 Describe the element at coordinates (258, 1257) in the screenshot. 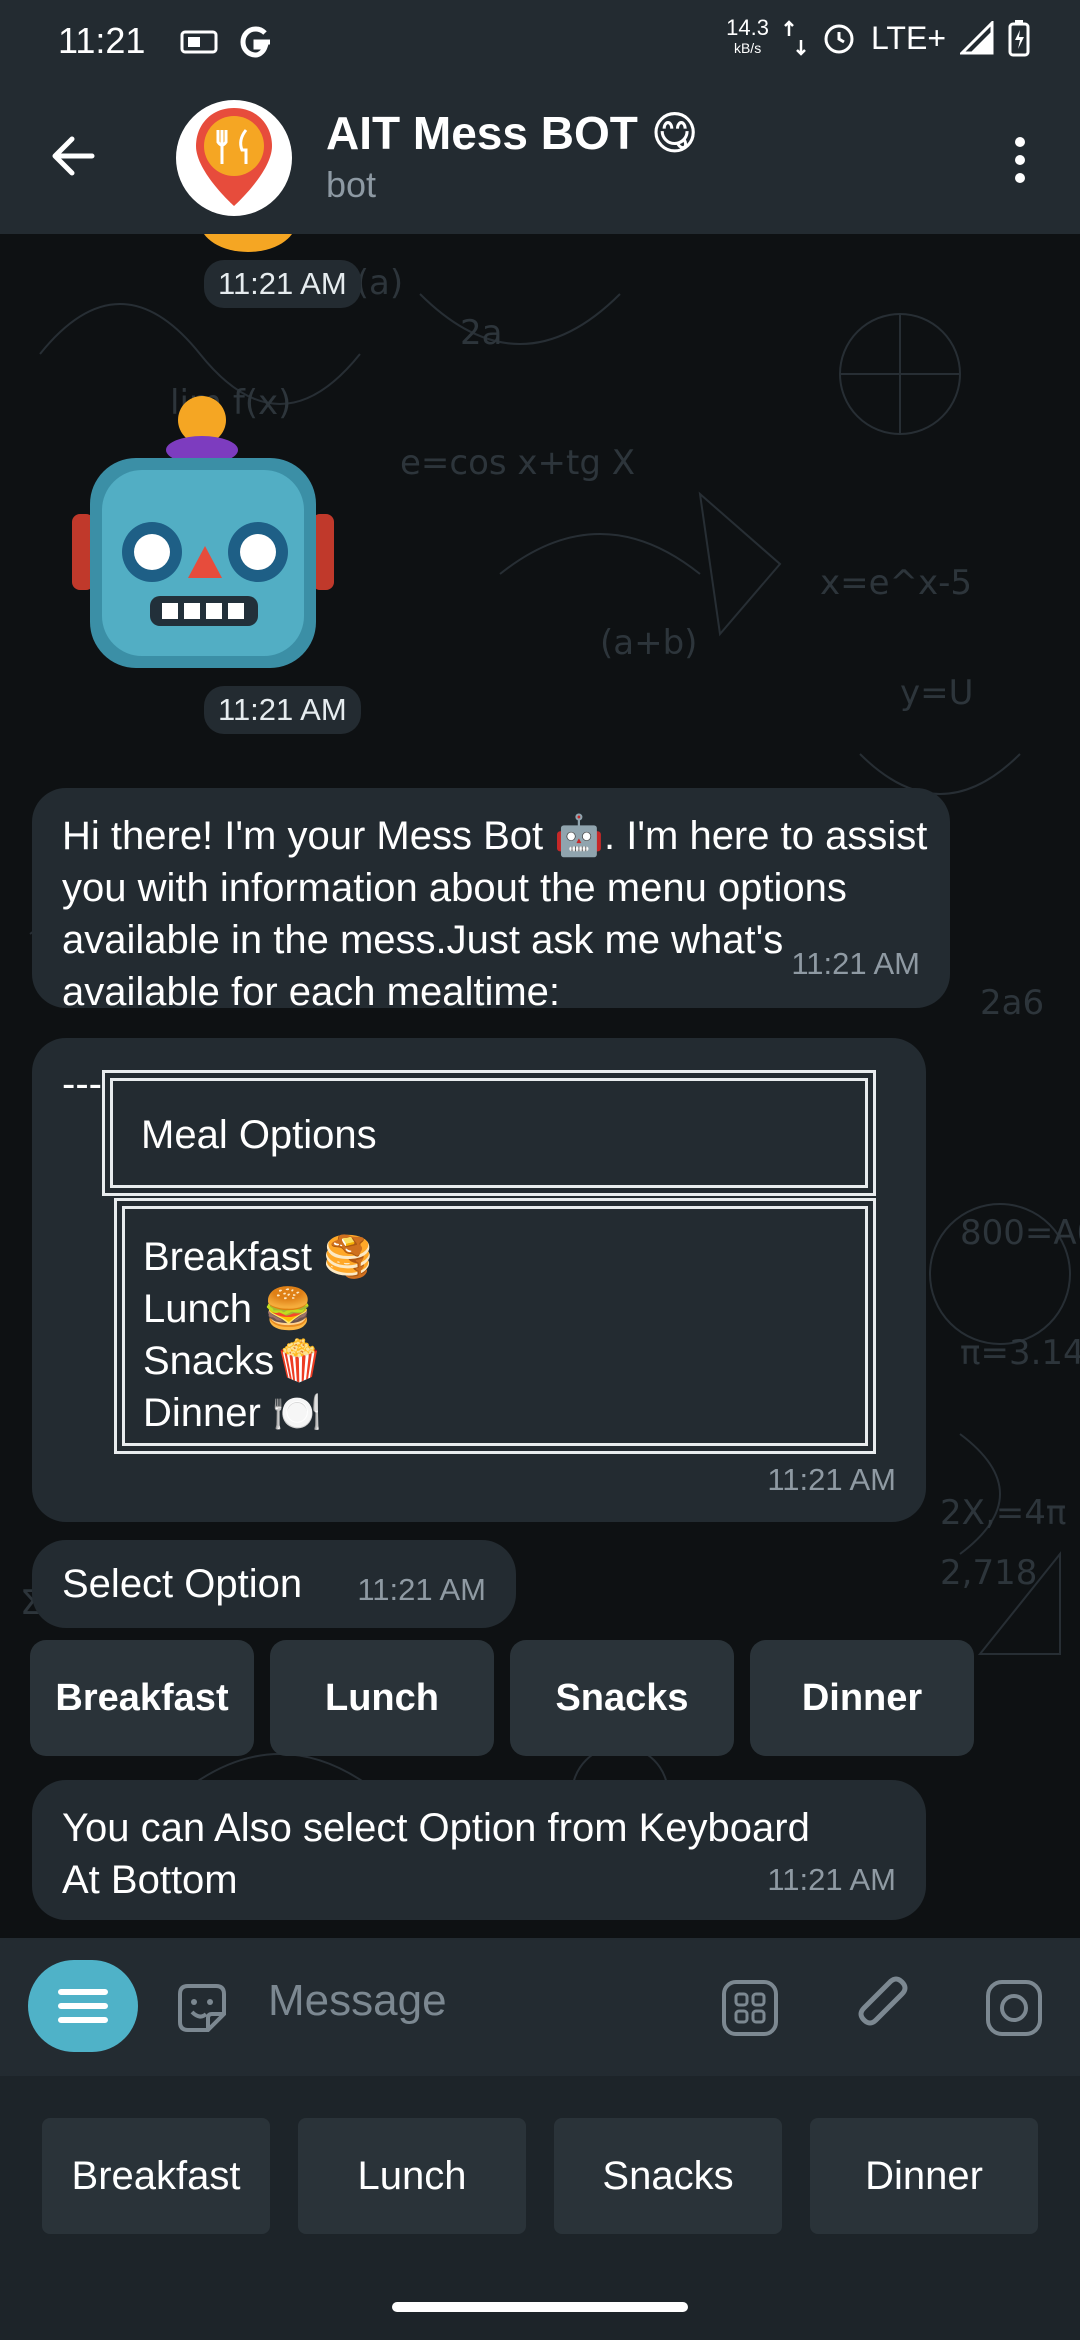

I see `menu-item: Breakfast 🥞` at that location.